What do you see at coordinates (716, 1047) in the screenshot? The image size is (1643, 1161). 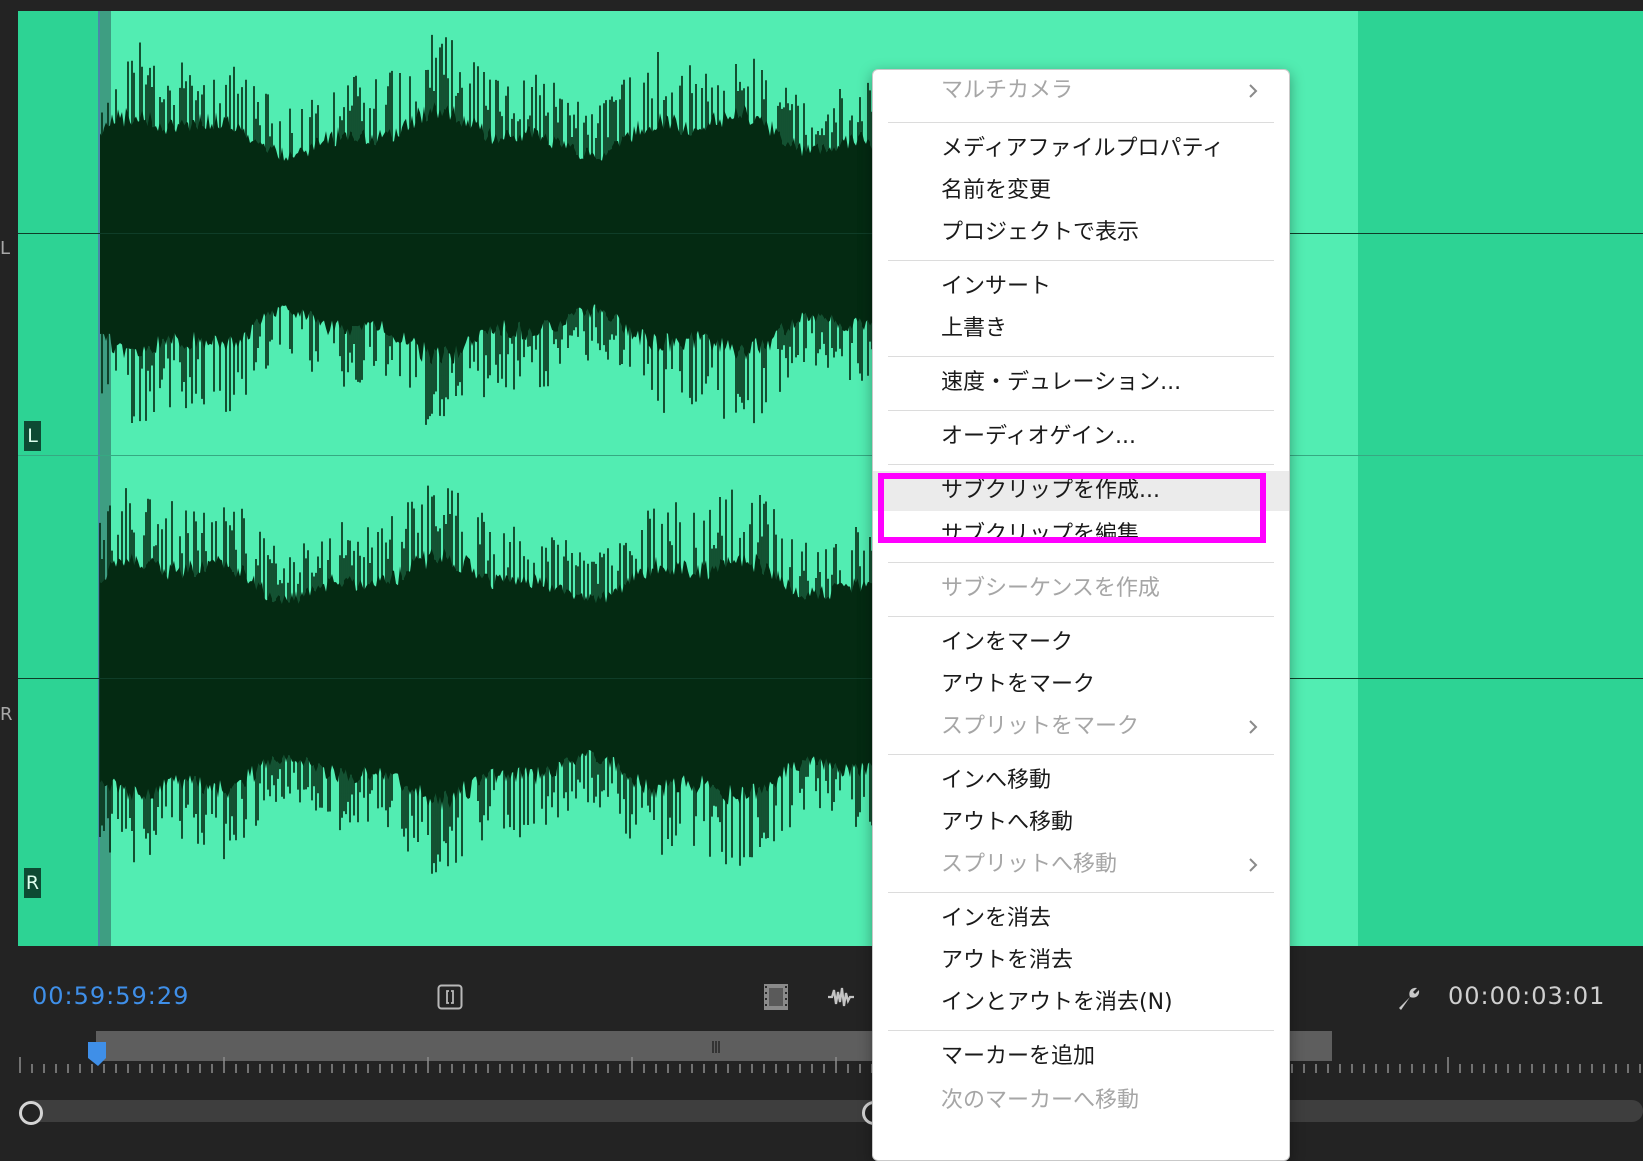 I see `range-grip-icon` at bounding box center [716, 1047].